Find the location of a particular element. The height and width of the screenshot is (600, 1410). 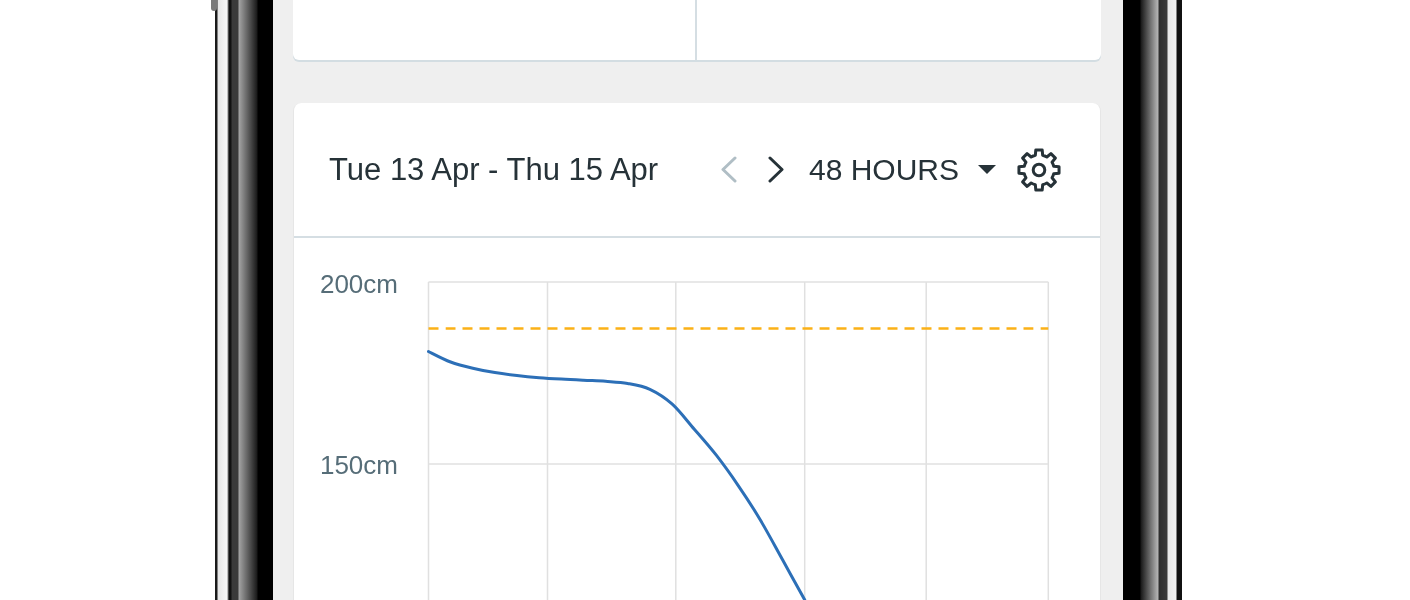

phone-frame-notch is located at coordinates (214, 5).